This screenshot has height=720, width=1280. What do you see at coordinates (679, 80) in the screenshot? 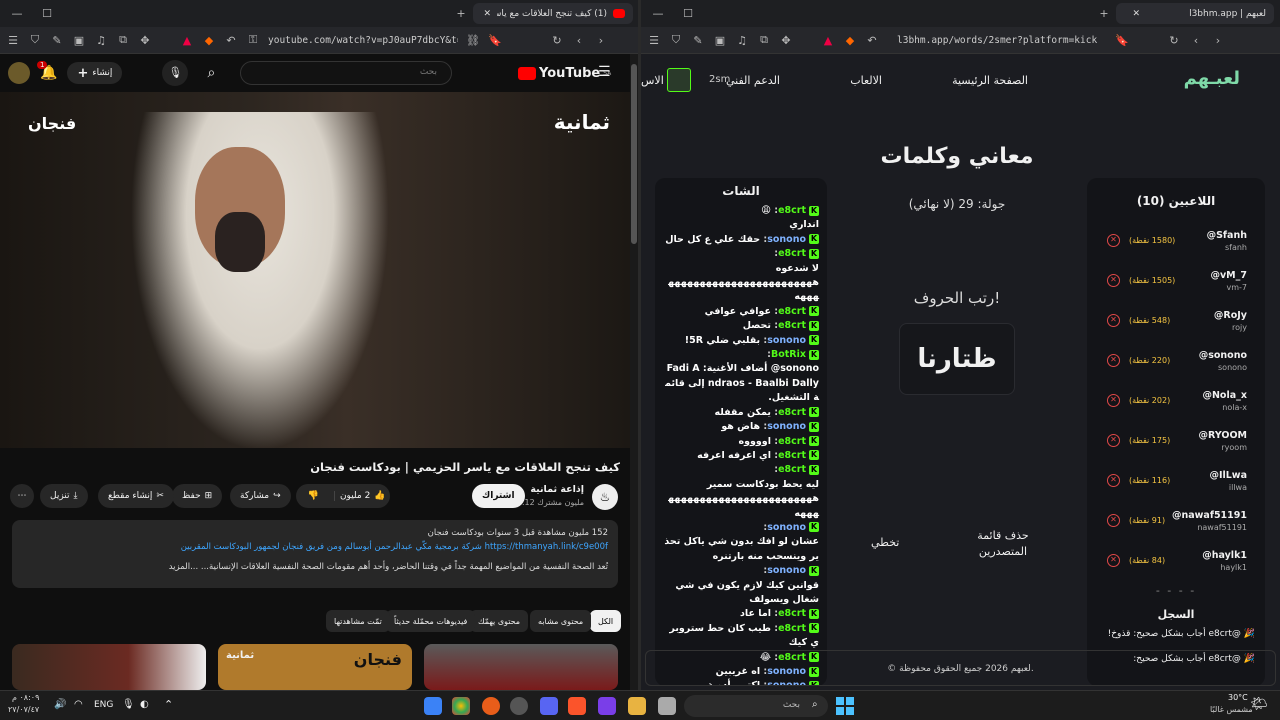
I see `user-avatar` at bounding box center [679, 80].